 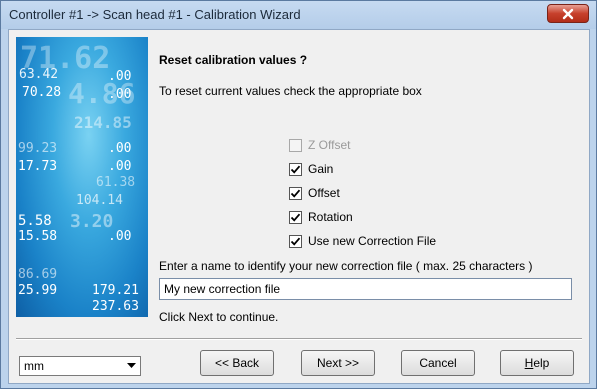 What do you see at coordinates (99, 200) in the screenshot?
I see `image-number: 104.14` at bounding box center [99, 200].